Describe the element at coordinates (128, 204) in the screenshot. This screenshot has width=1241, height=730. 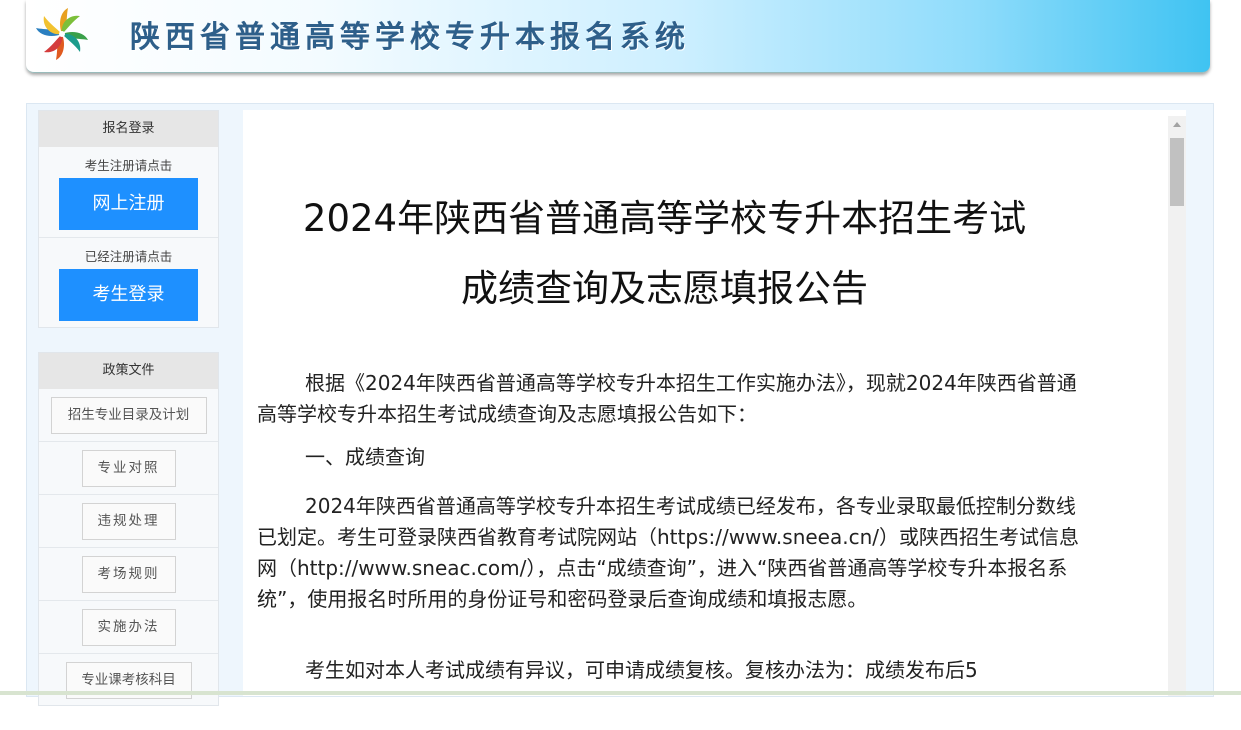
I see `register-button: 网上注册` at that location.